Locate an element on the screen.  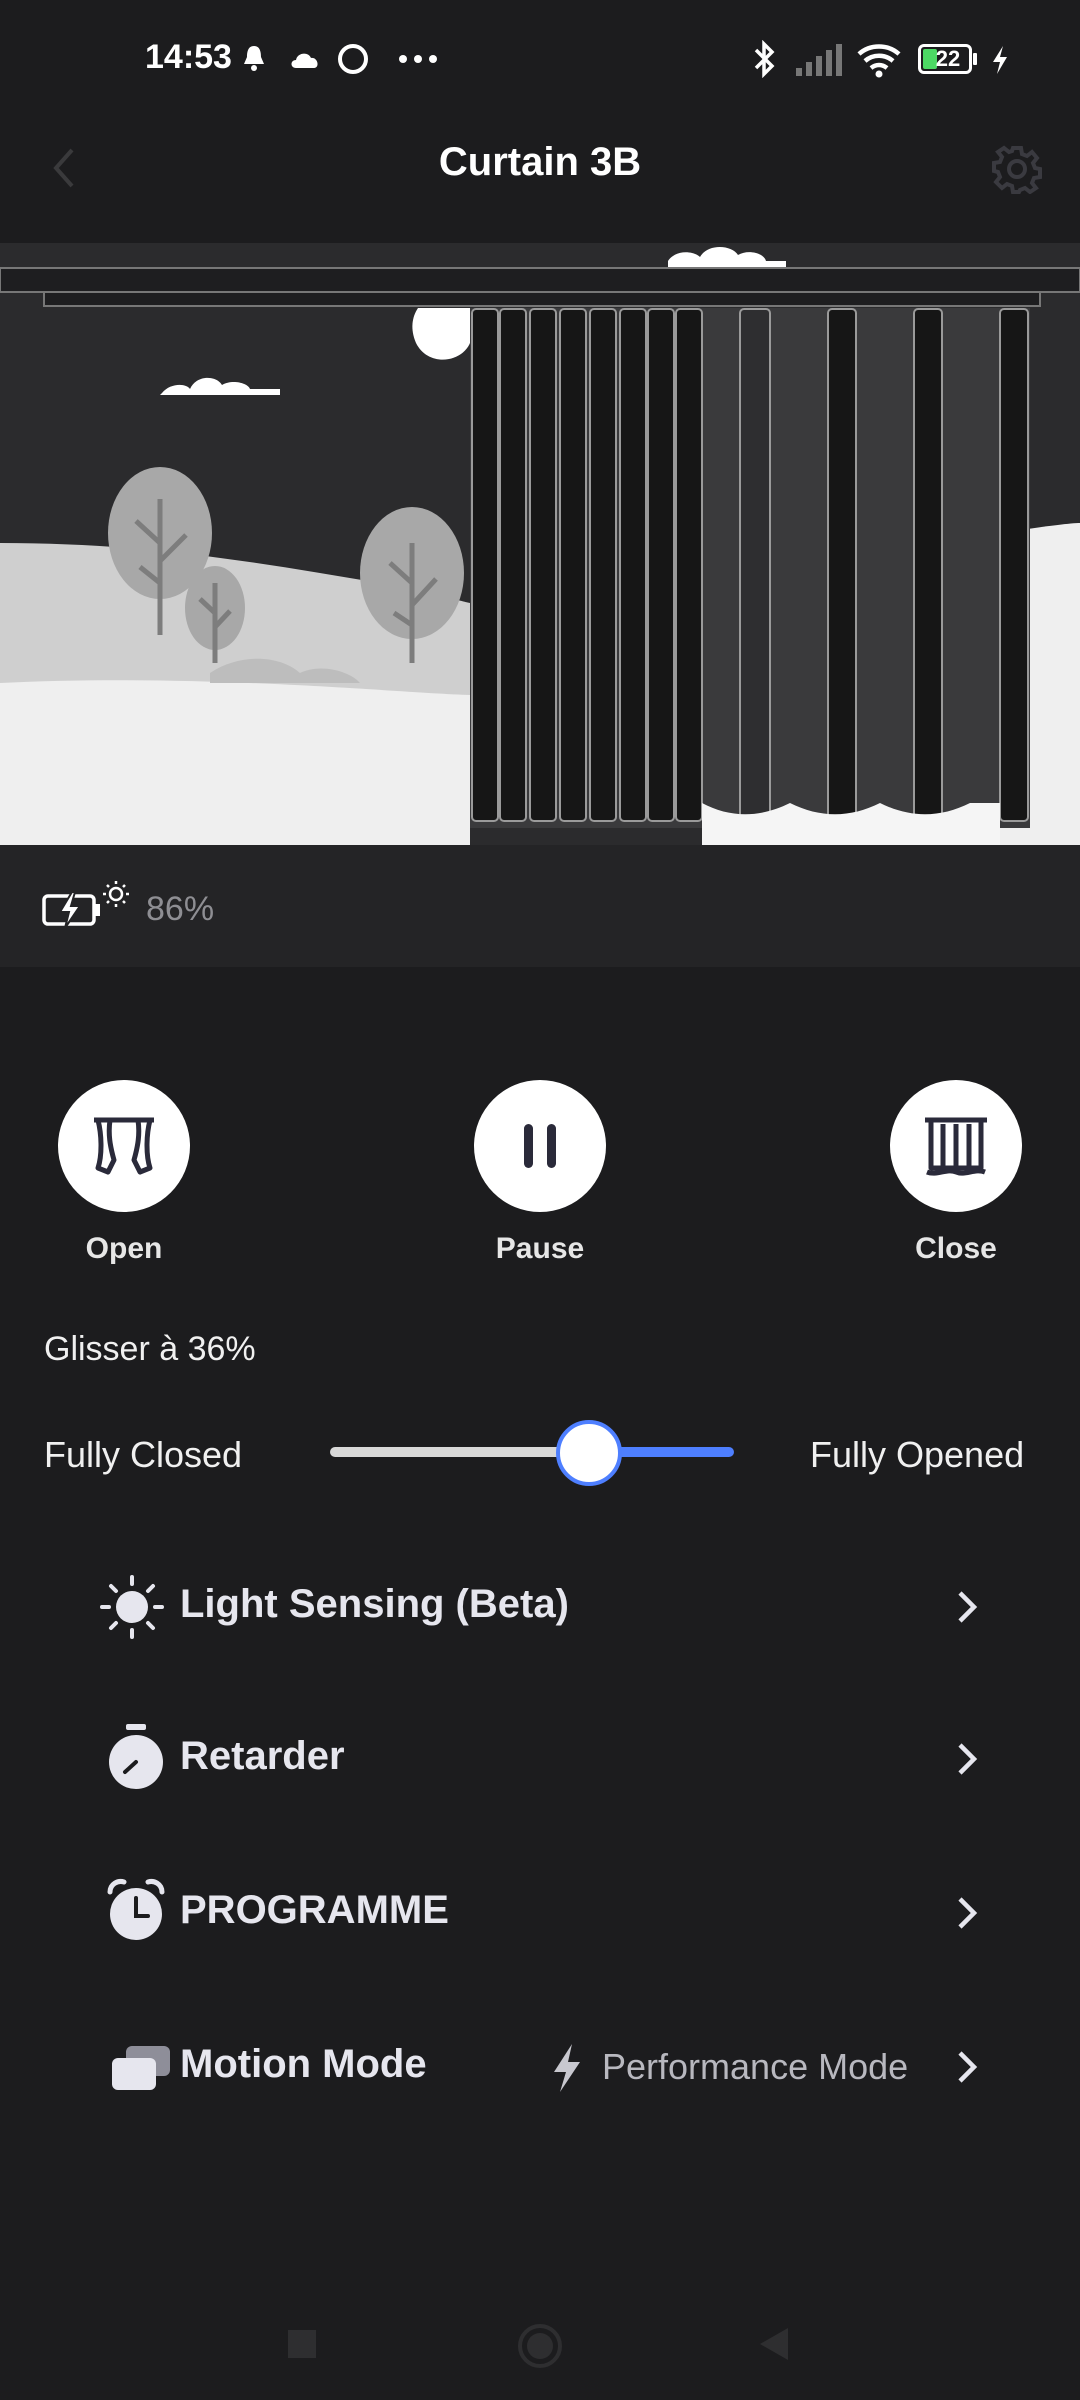
slider-track is located at coordinates (459, 1452).